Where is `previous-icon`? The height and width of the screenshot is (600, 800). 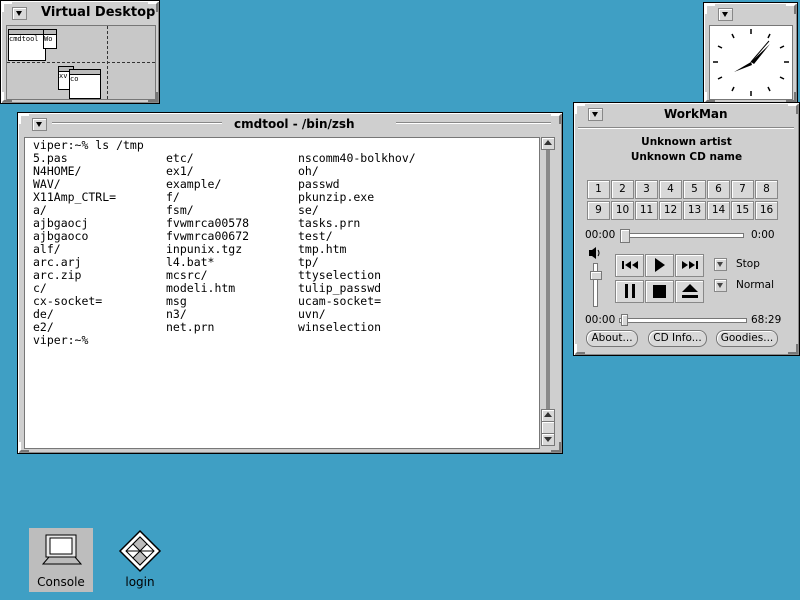
previous-icon is located at coordinates (629, 265).